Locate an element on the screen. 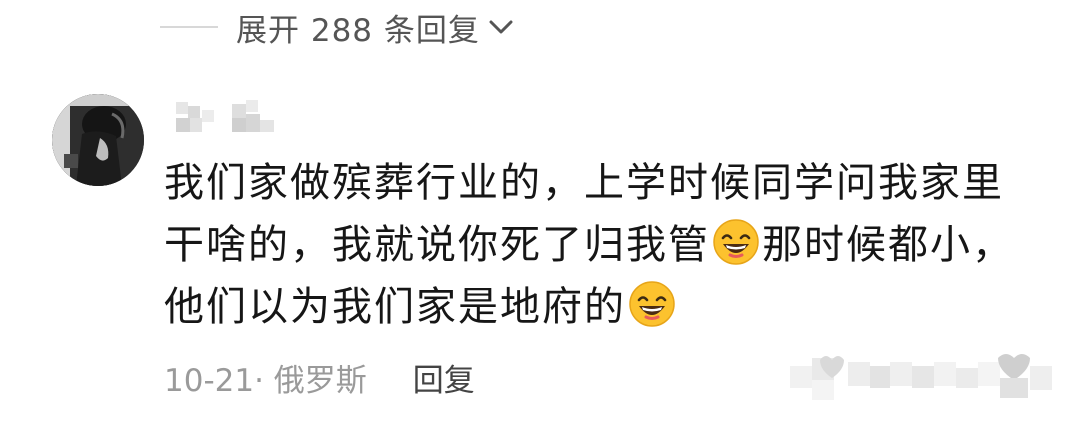 The width and height of the screenshot is (1080, 432). avatar is located at coordinates (98, 140).